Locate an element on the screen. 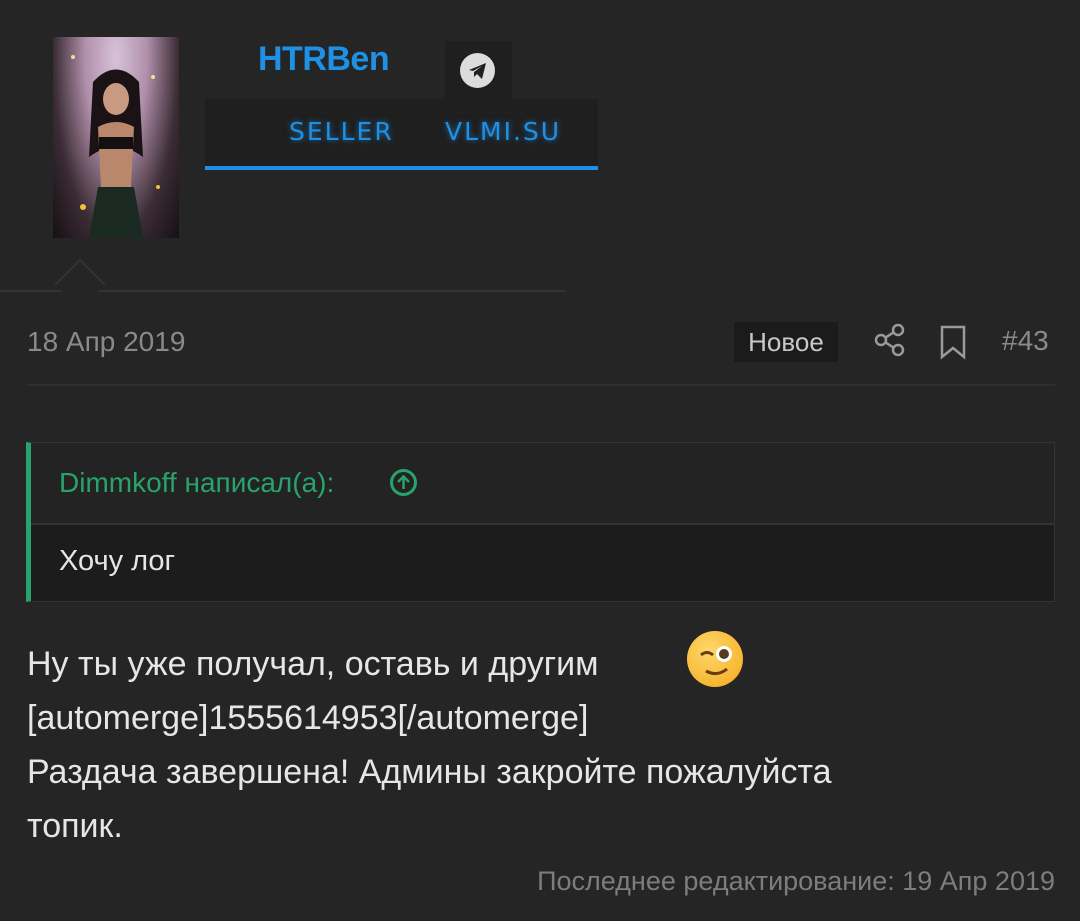 This screenshot has height=921, width=1080. user-banner: SELLER VLMI.SU is located at coordinates (401, 134).